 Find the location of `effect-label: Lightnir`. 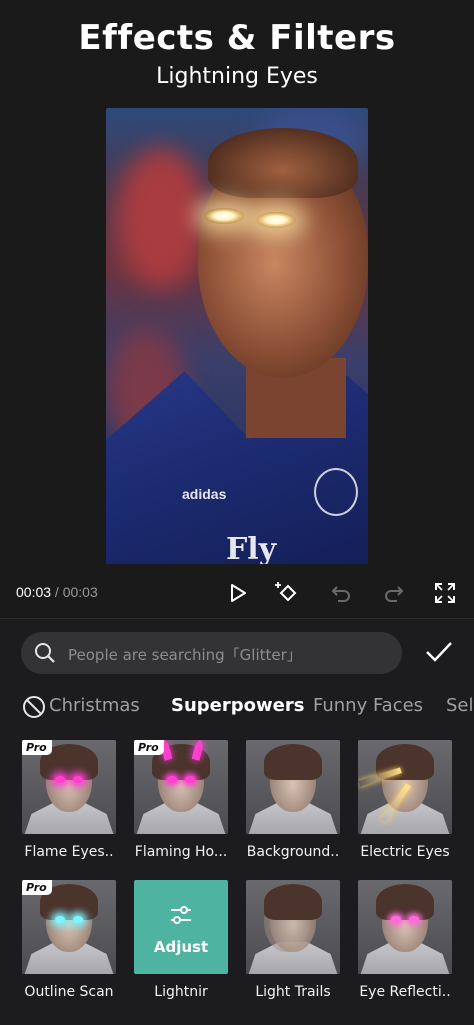

effect-label: Lightnir is located at coordinates (181, 992).